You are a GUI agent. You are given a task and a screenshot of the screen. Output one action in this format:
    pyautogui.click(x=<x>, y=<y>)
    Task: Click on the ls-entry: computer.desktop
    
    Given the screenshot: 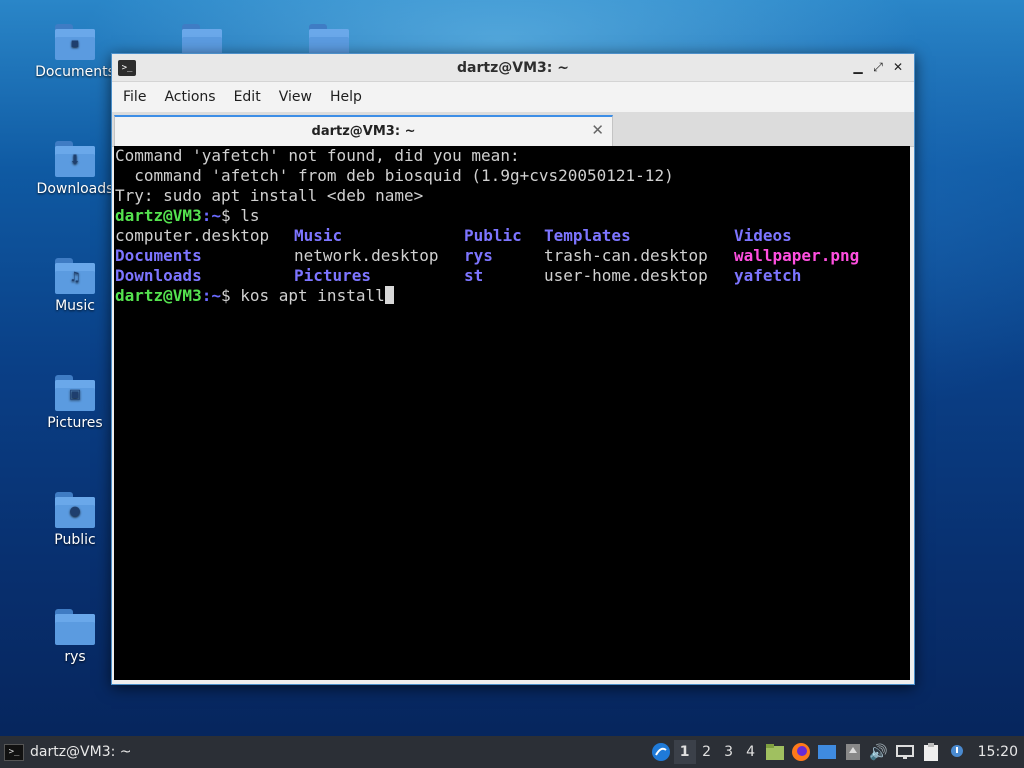 What is the action you would take?
    pyautogui.click(x=192, y=235)
    